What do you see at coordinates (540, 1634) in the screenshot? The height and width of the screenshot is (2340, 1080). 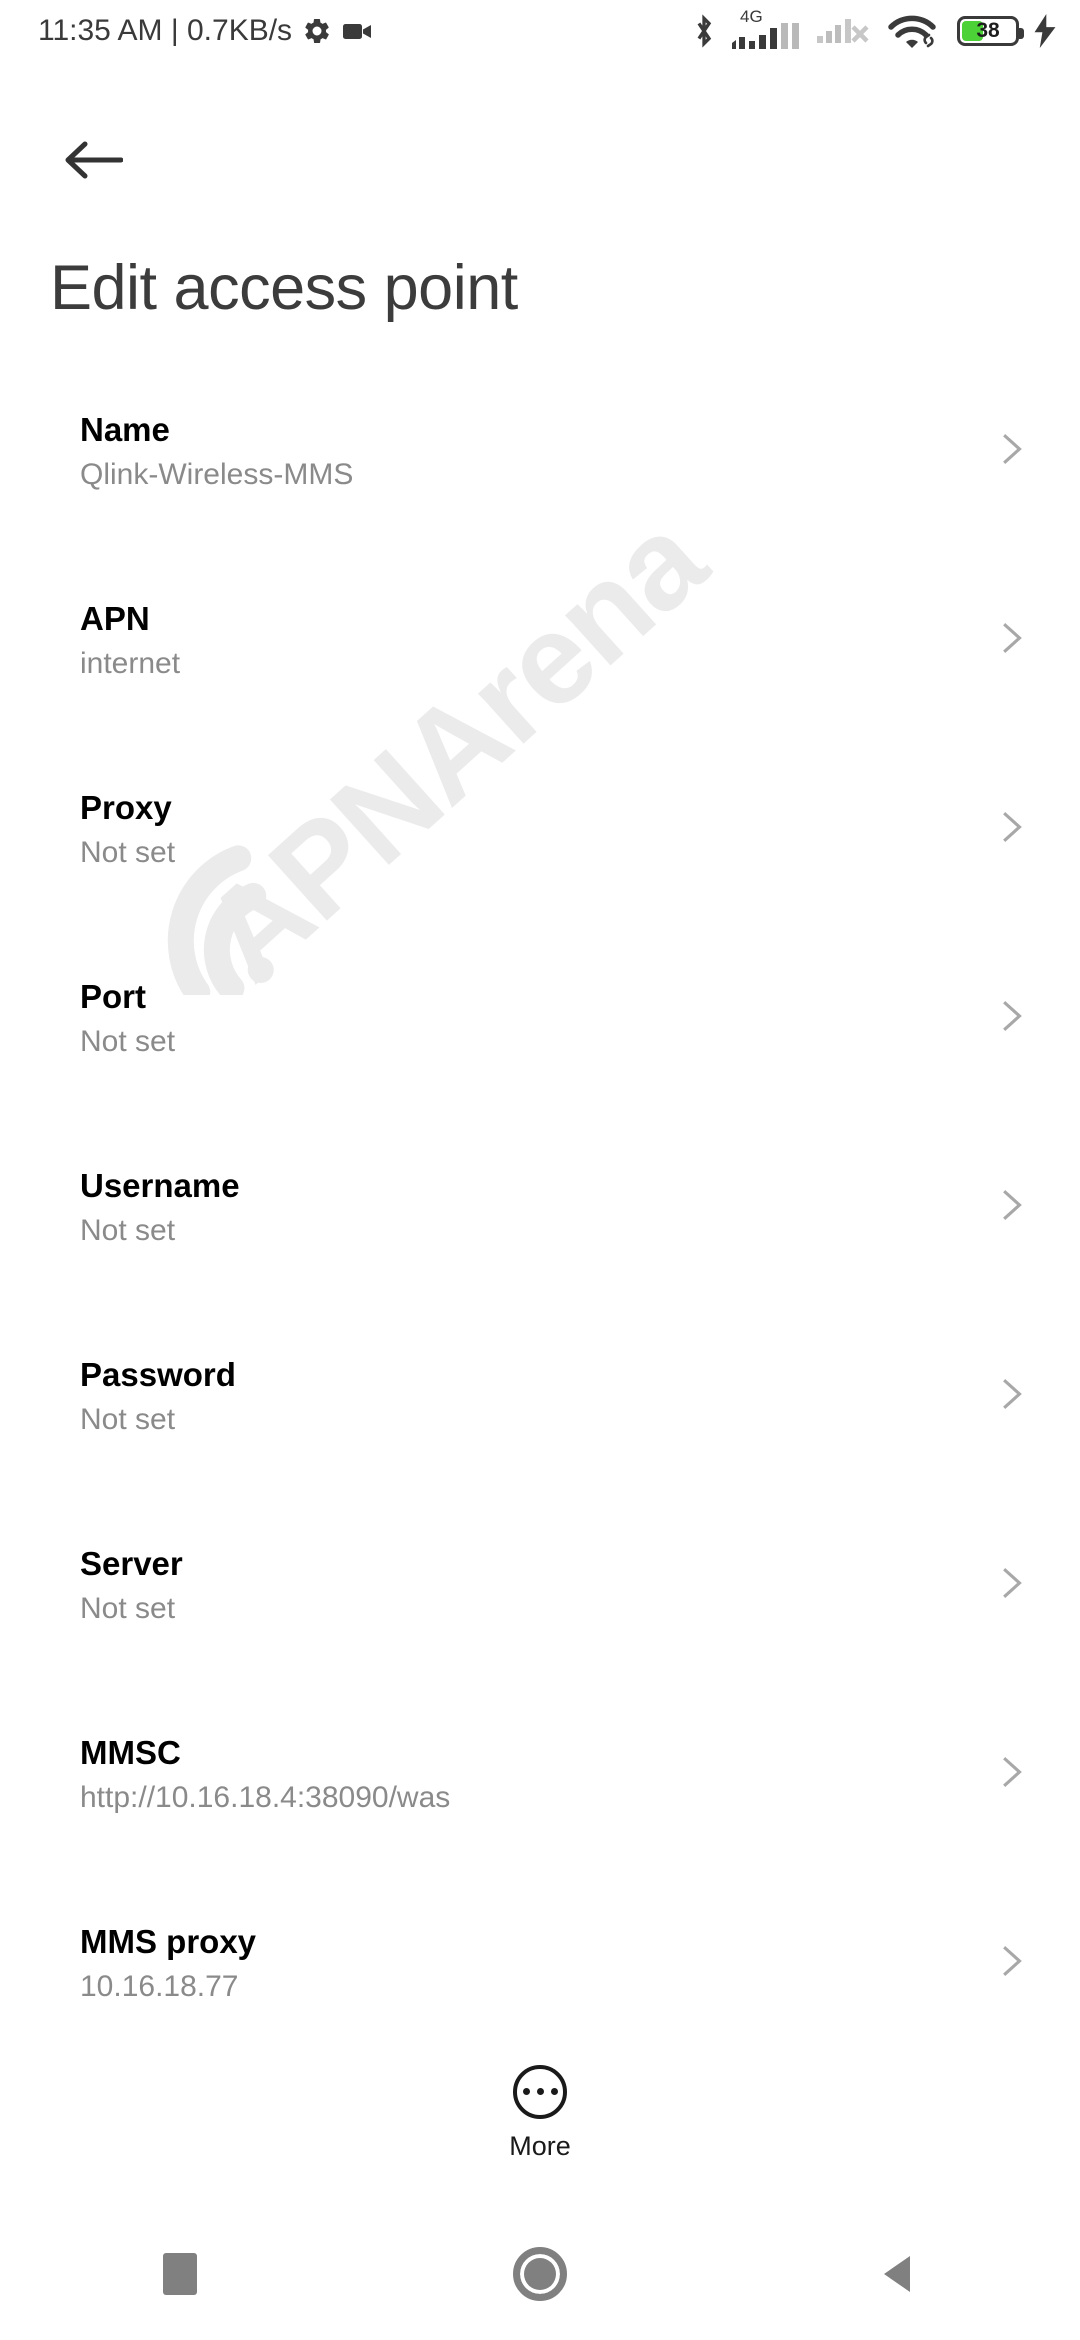 I see `list-item-server: Server Not set` at bounding box center [540, 1634].